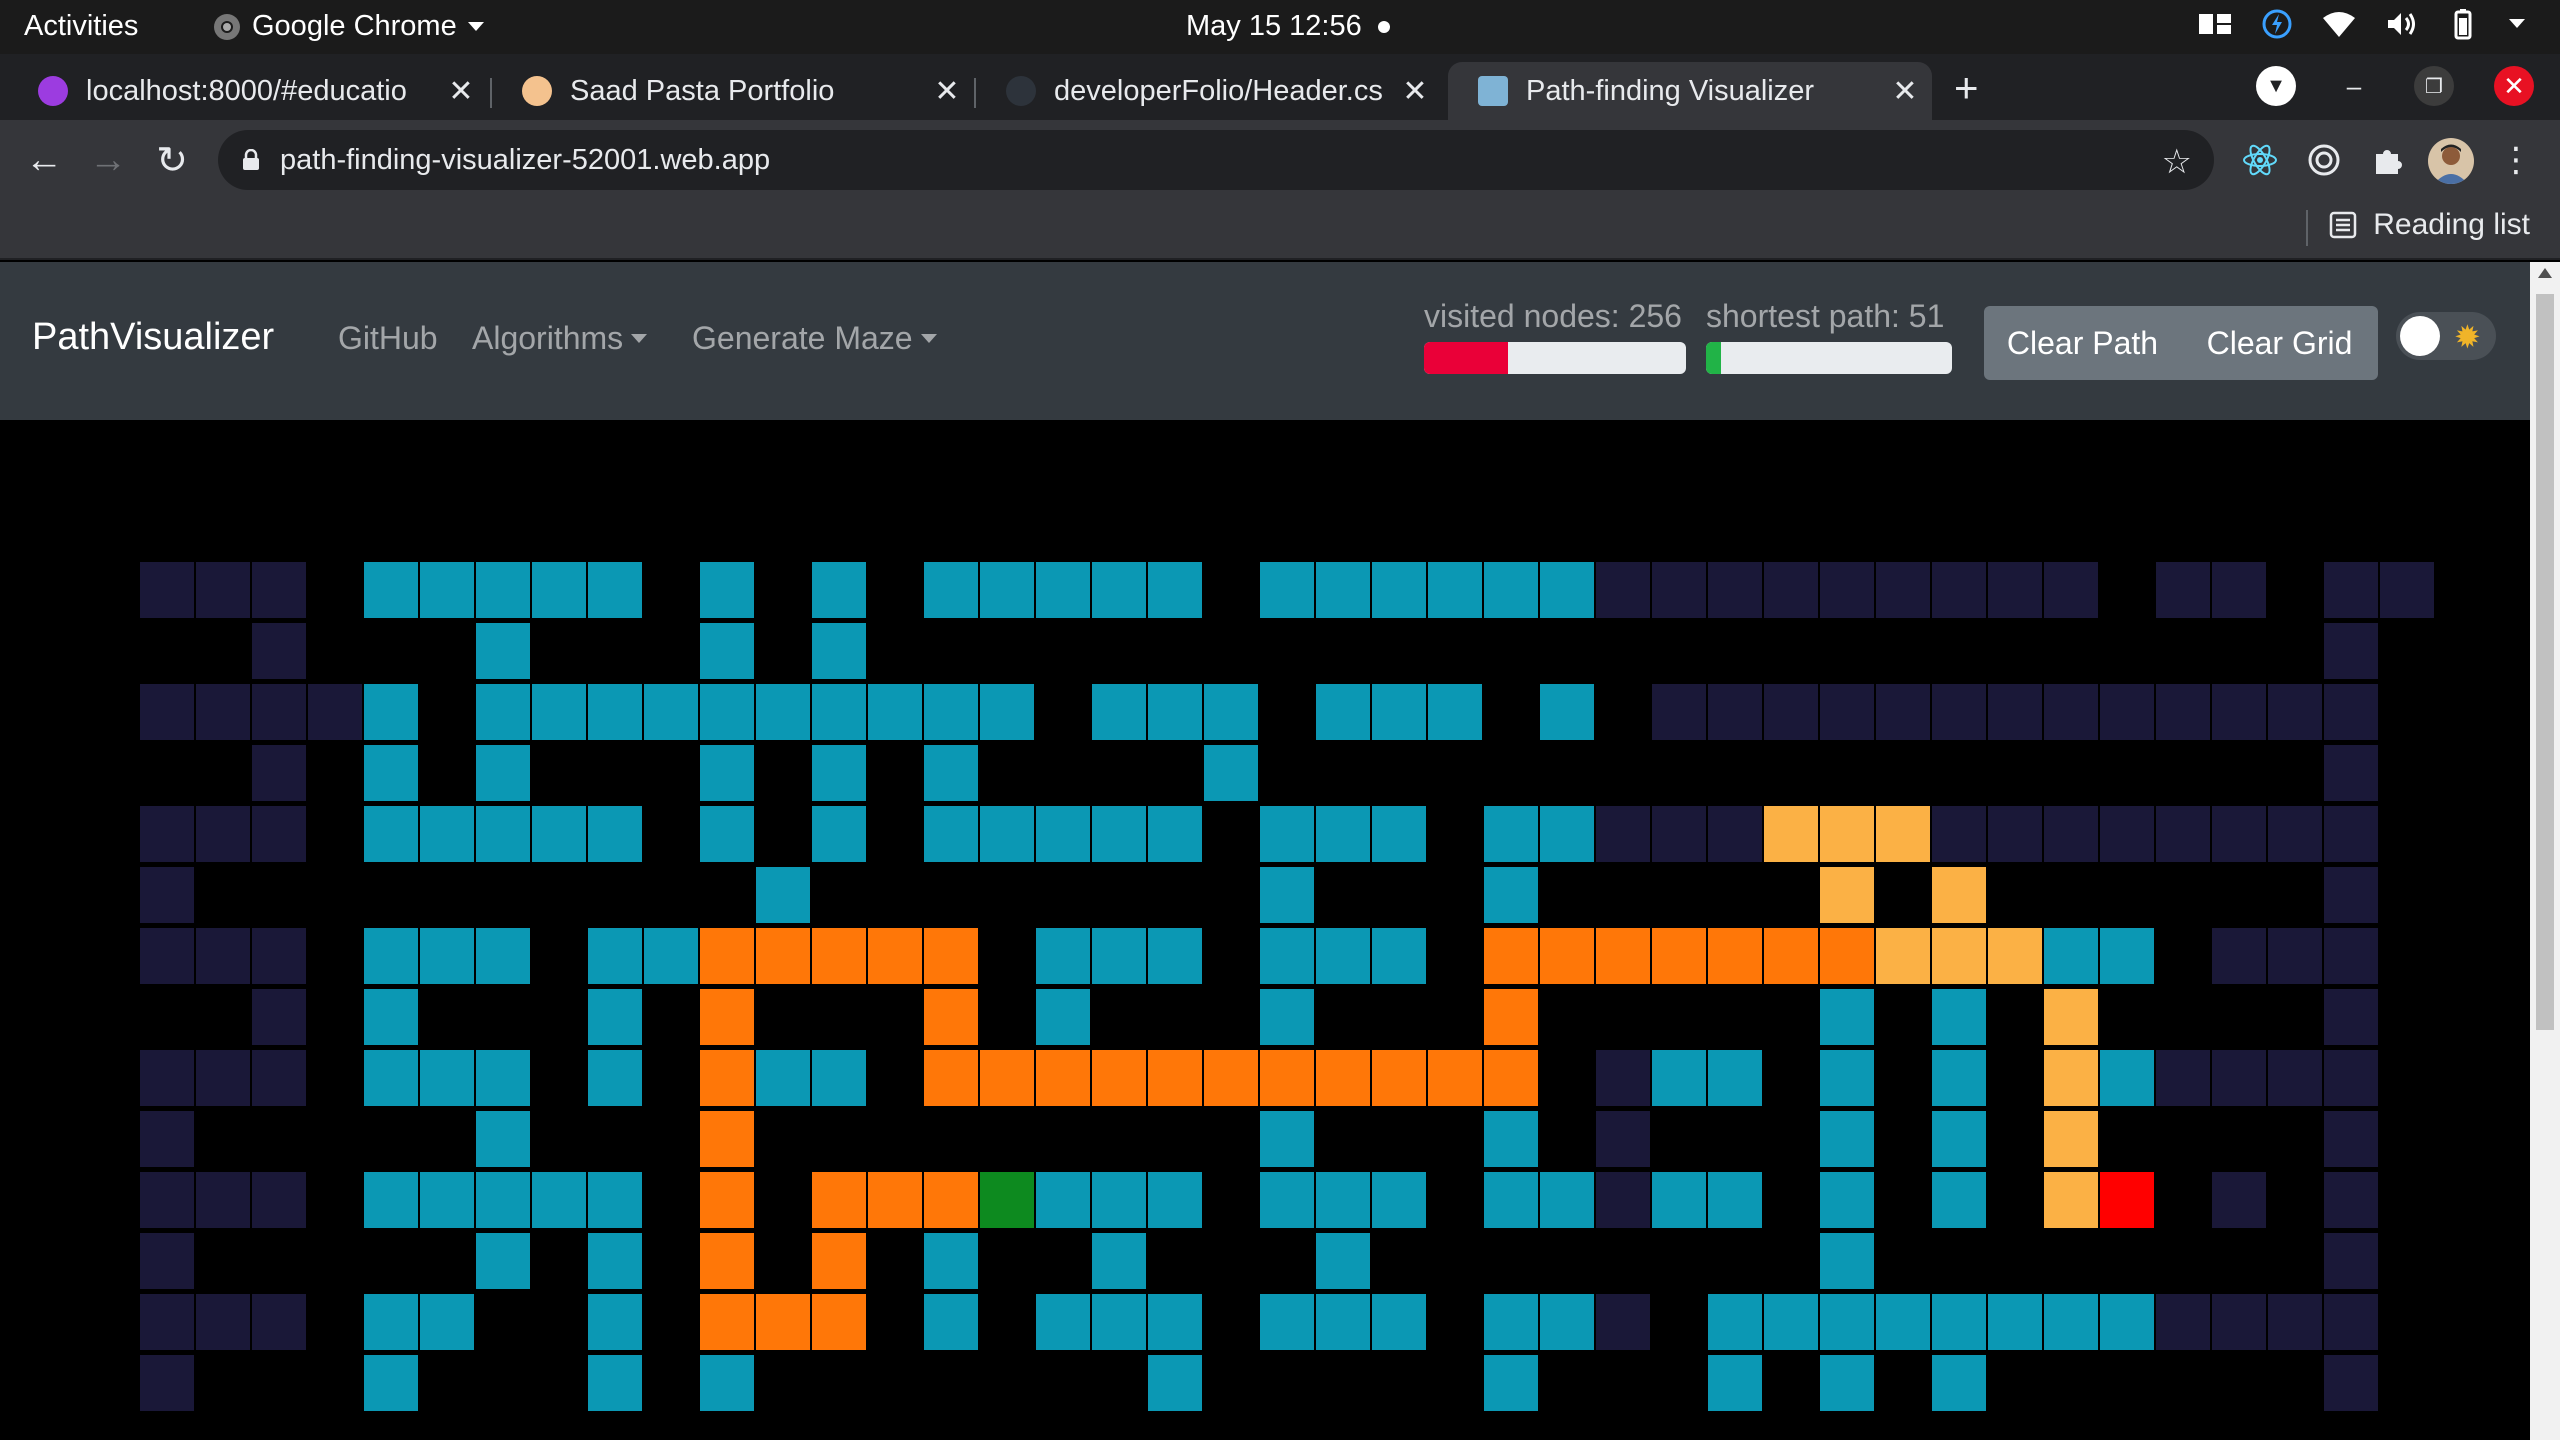 This screenshot has width=2560, height=1440. Describe the element at coordinates (2127, 1200) in the screenshot. I see `end-node` at that location.